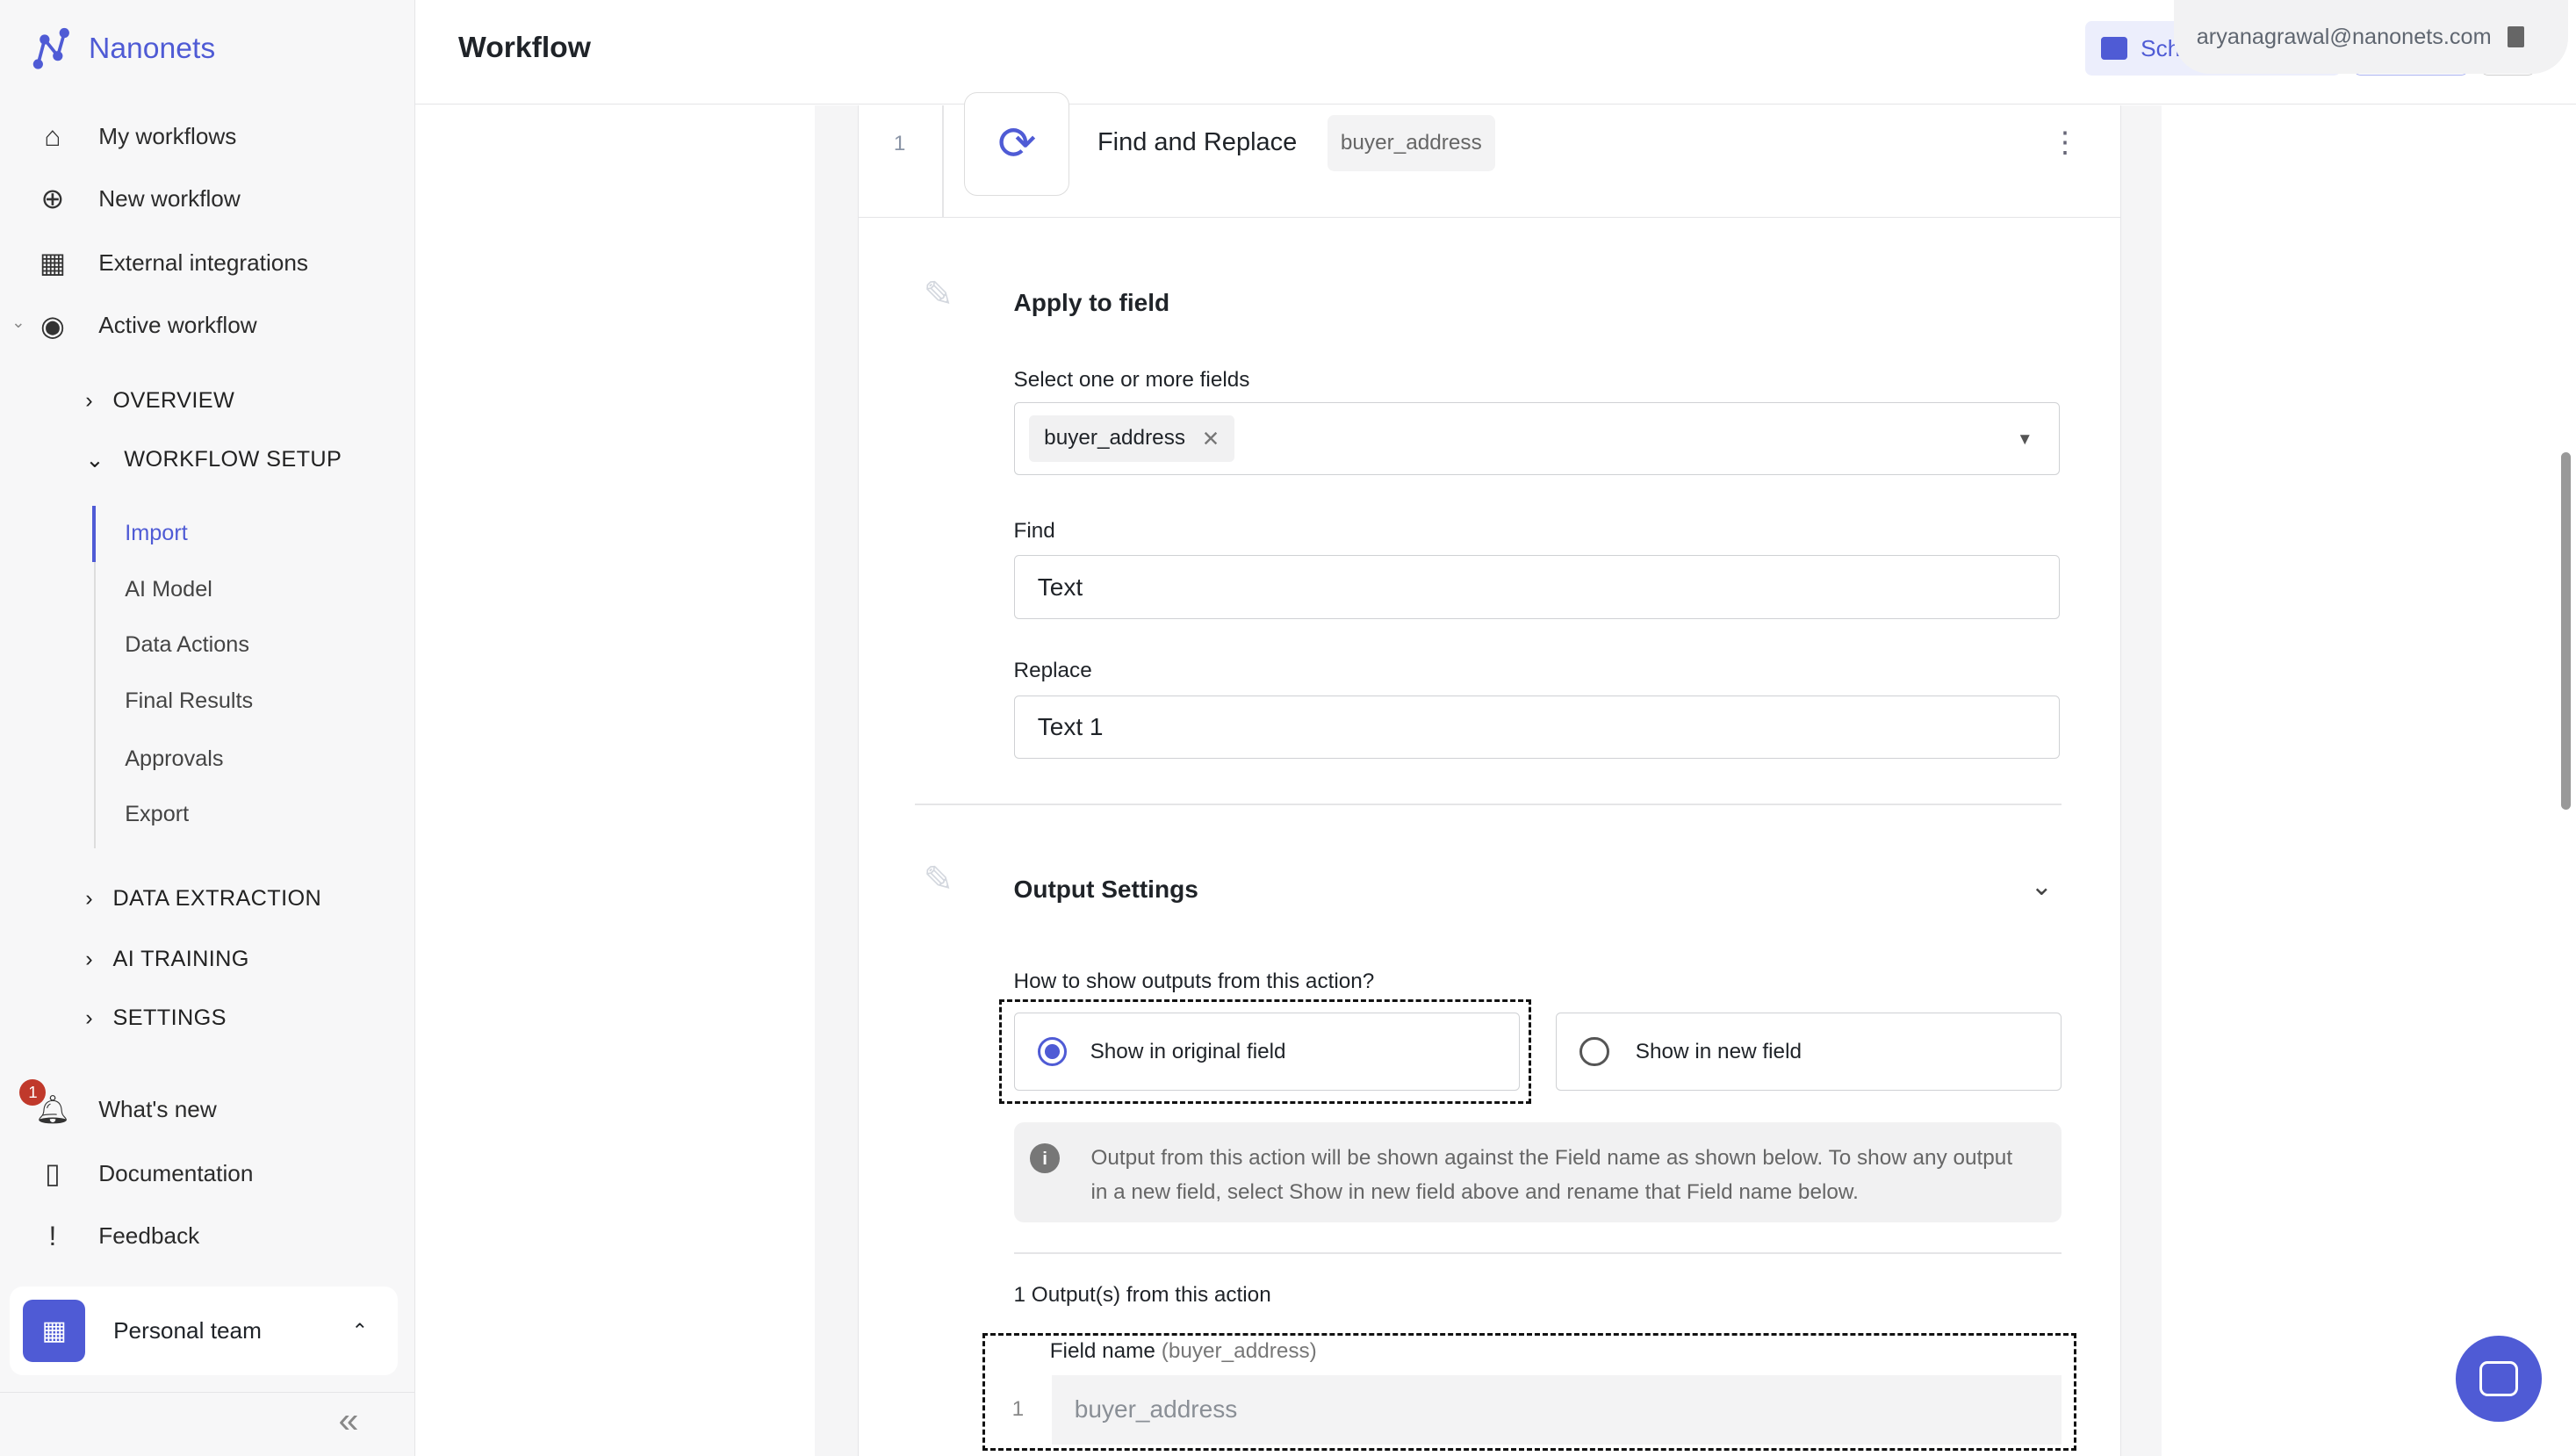 The height and width of the screenshot is (1456, 2576). I want to click on output-count: 1 Output(s) from this action, so click(1142, 1295).